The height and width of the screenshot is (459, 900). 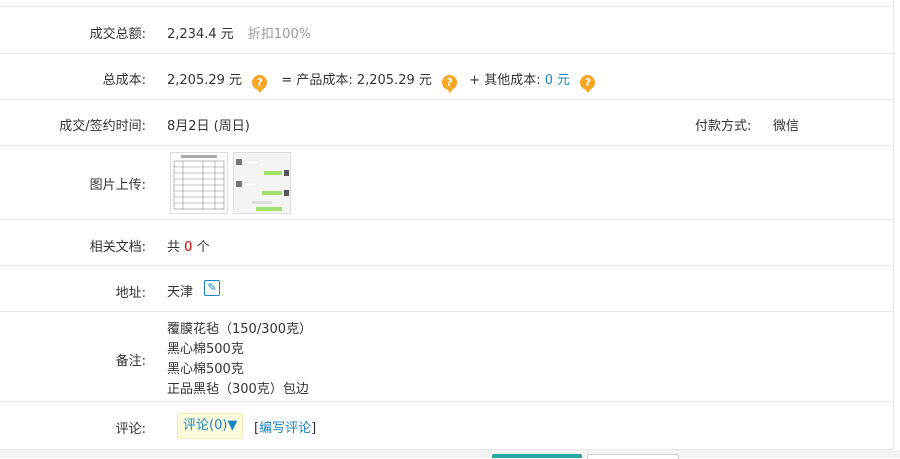 I want to click on deal-total-label: 成交总额:, so click(x=117, y=34).